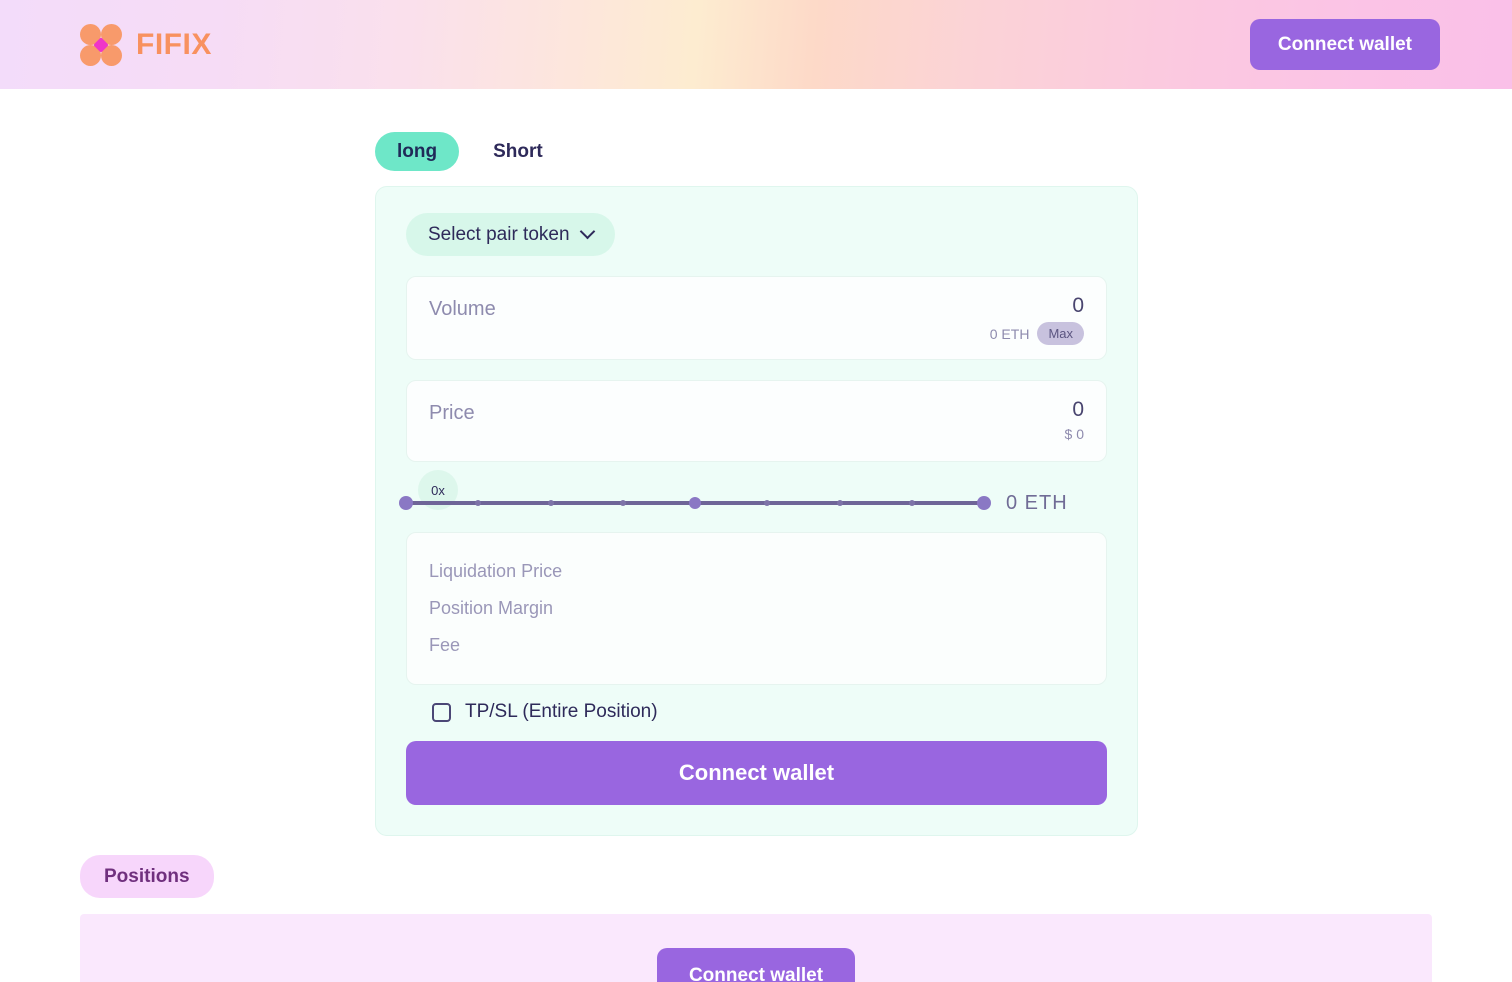 This screenshot has width=1512, height=982. What do you see at coordinates (756, 964) in the screenshot?
I see `positions-connect-wallet-button: Connect wallet` at bounding box center [756, 964].